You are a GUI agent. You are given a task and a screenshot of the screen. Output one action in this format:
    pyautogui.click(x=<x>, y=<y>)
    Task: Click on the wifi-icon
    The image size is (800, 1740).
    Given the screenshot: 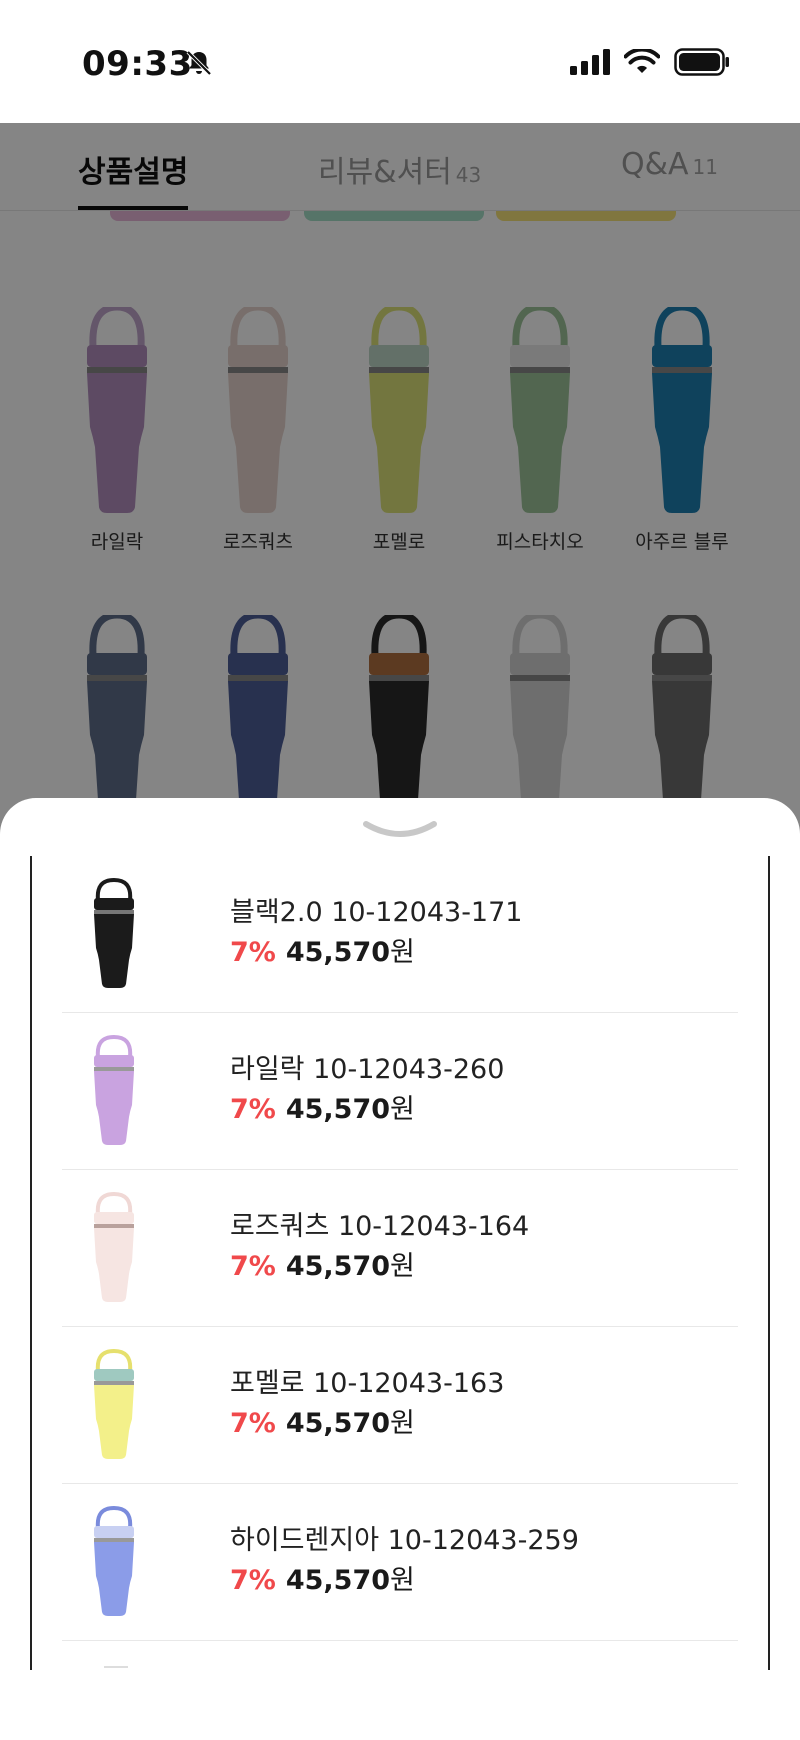 What is the action you would take?
    pyautogui.click(x=642, y=61)
    